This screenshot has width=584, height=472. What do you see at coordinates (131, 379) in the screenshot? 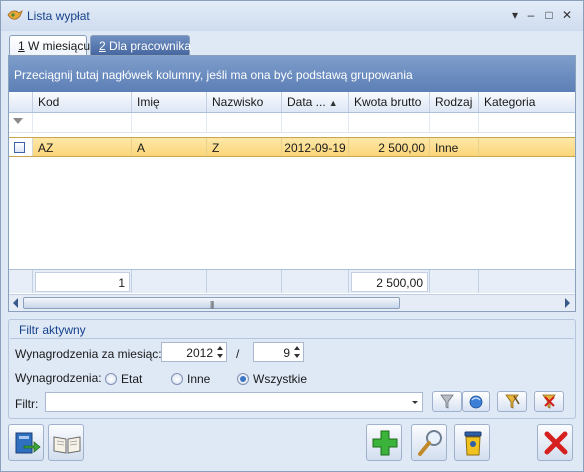
I see `radio-etat-label: Etat` at bounding box center [131, 379].